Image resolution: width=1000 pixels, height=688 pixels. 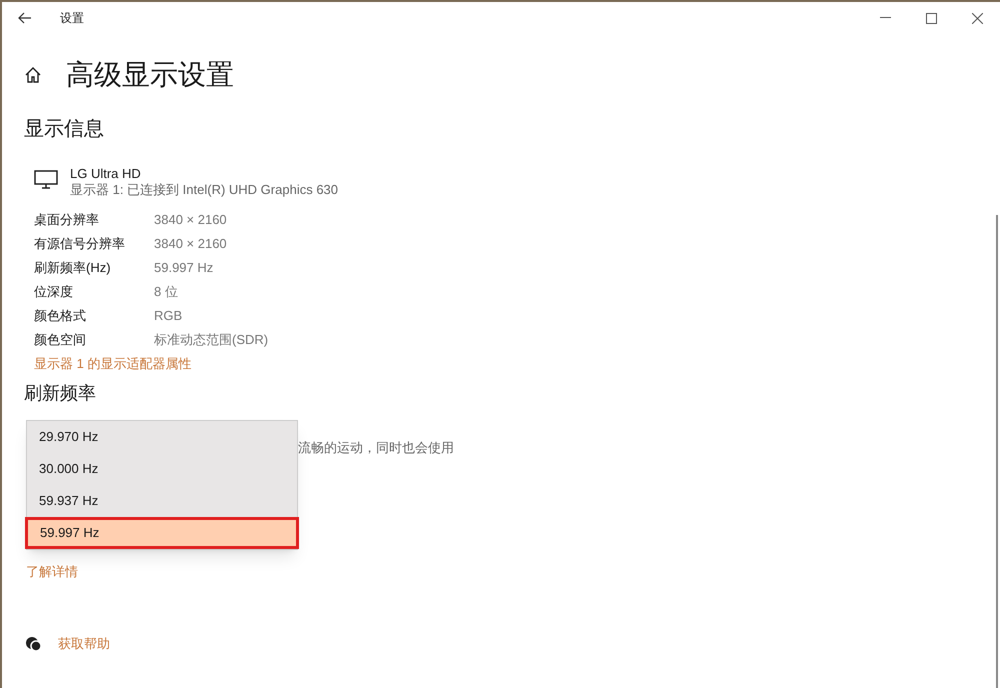 What do you see at coordinates (54, 292) in the screenshot?
I see `info-label: 位深度` at bounding box center [54, 292].